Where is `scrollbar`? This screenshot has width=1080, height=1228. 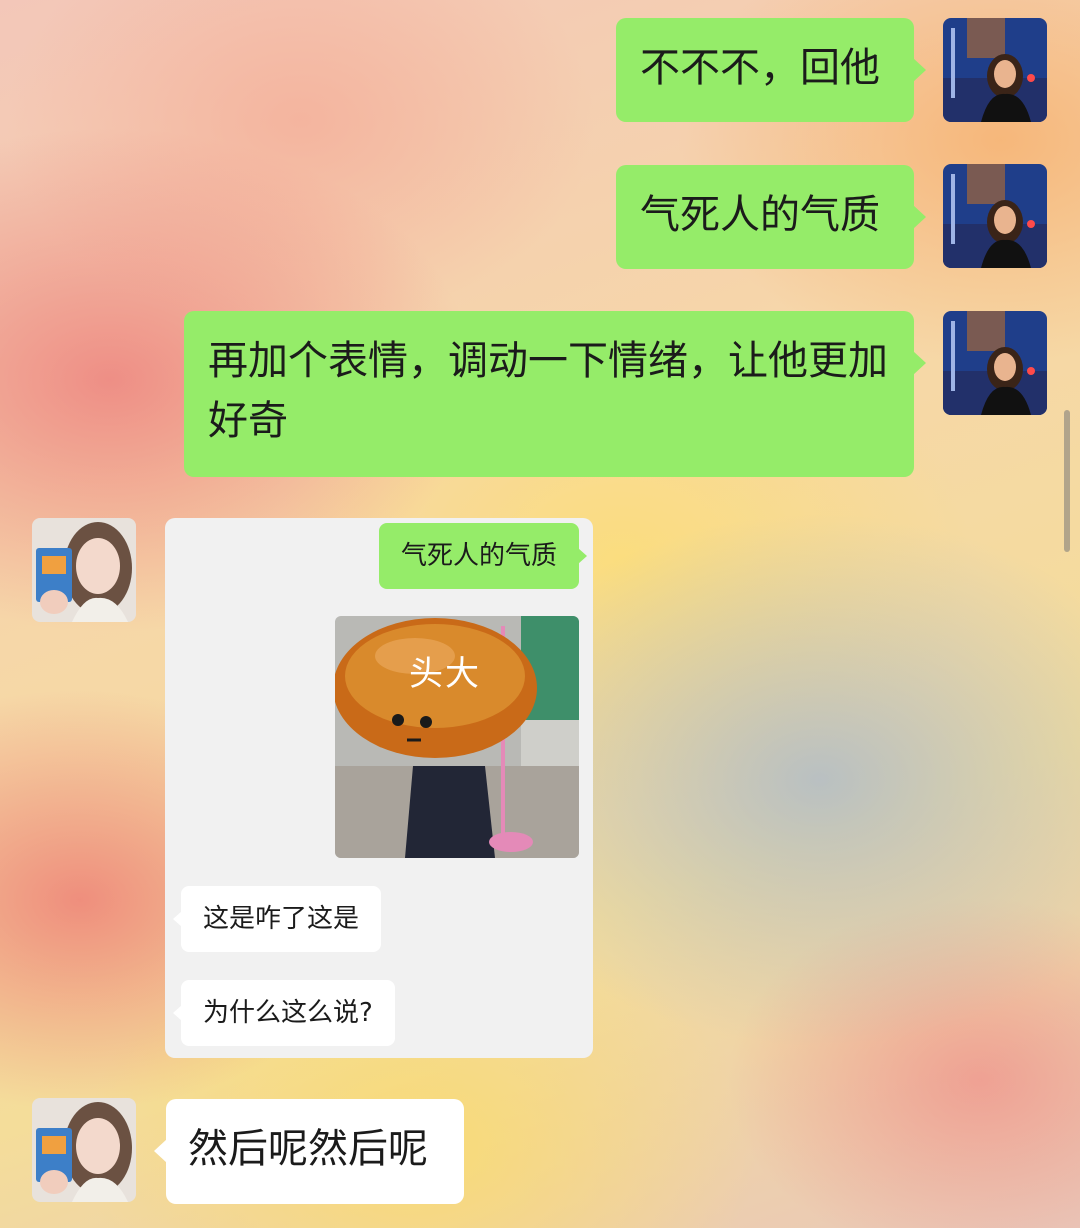
scrollbar is located at coordinates (1067, 481).